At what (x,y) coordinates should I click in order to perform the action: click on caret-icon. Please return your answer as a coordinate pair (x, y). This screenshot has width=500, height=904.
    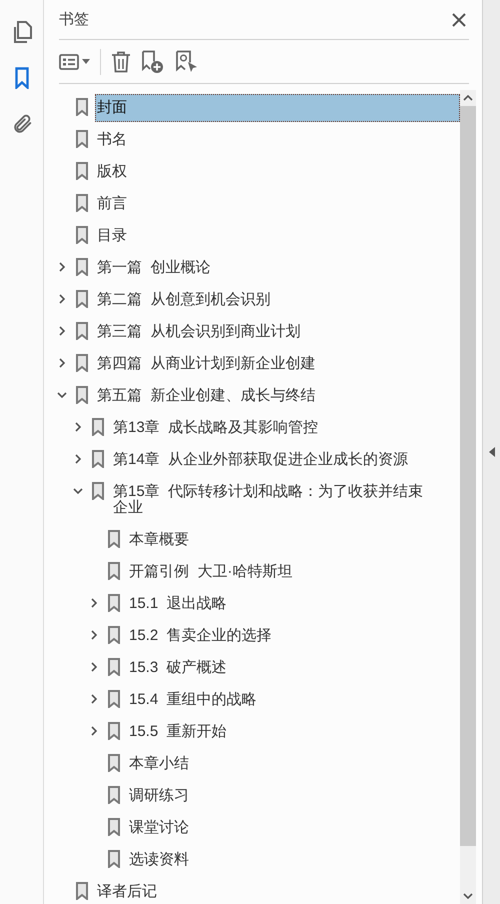
    Looking at the image, I should click on (86, 61).